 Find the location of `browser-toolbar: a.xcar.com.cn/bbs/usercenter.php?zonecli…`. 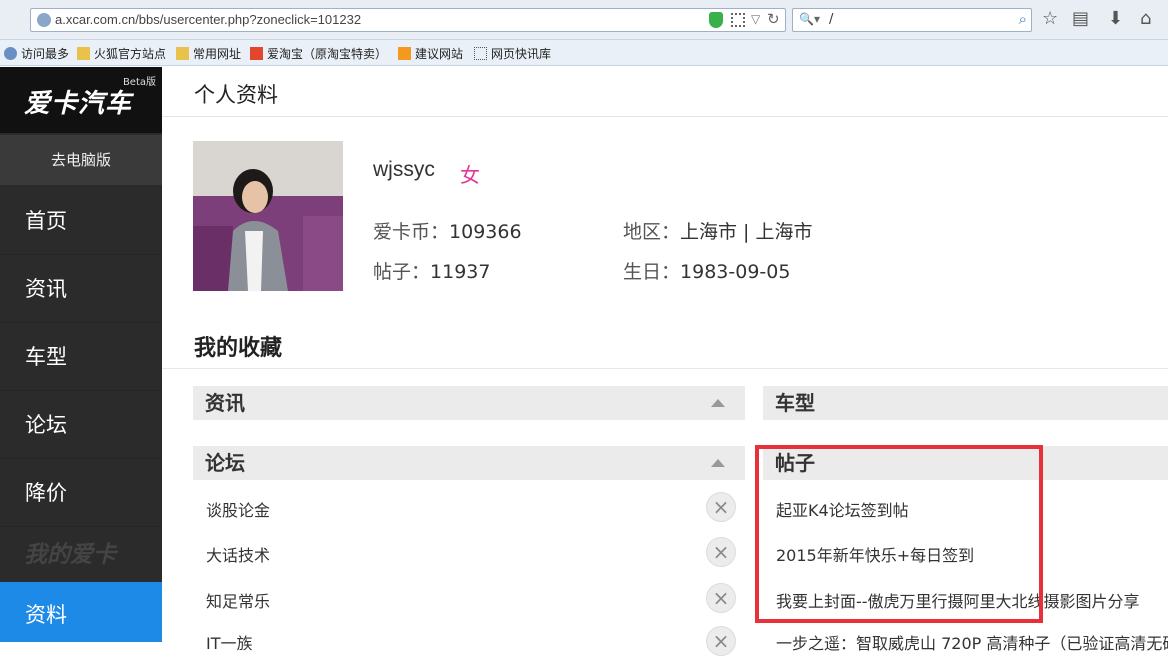

browser-toolbar: a.xcar.com.cn/bbs/usercenter.php?zonecli… is located at coordinates (584, 20).